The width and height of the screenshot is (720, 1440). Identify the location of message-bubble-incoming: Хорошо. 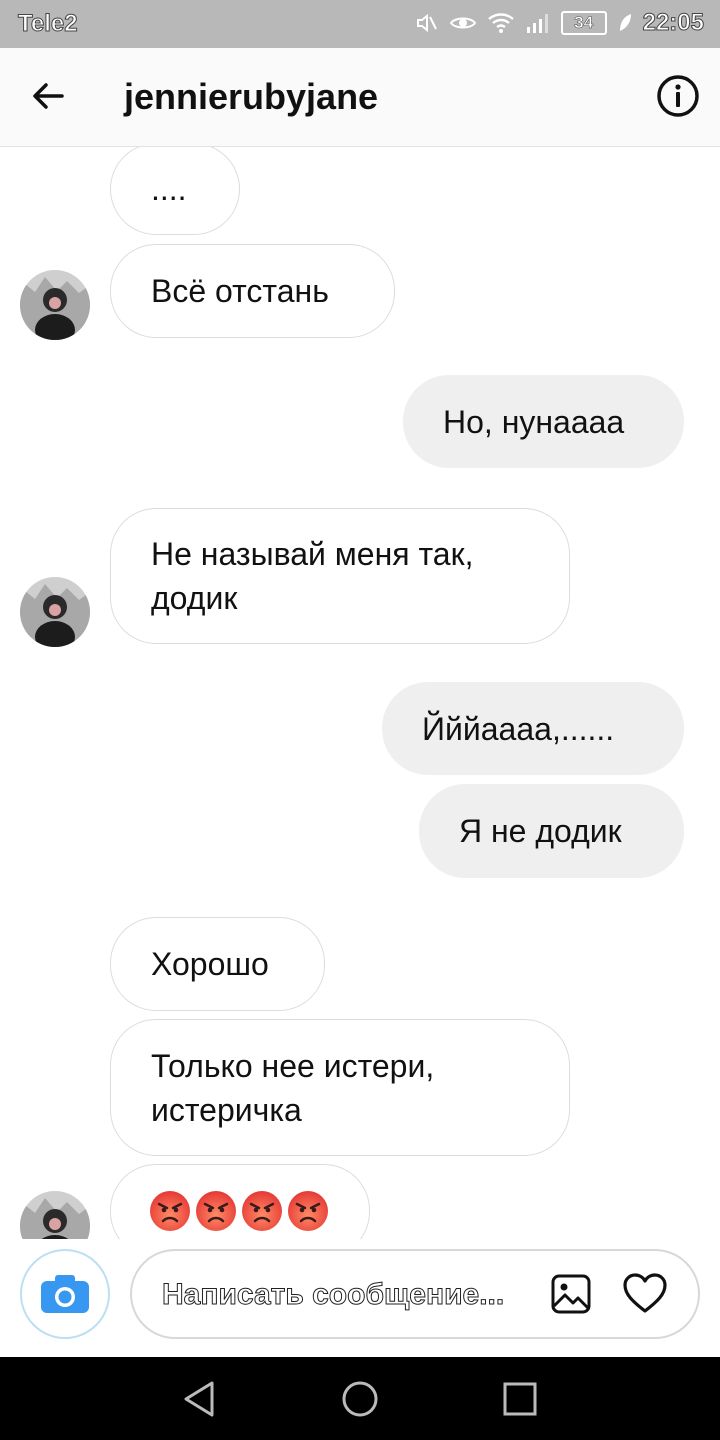
(217, 964).